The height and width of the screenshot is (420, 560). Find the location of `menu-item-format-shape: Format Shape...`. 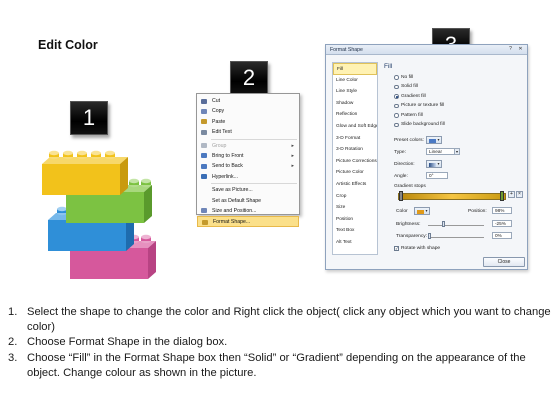

menu-item-format-shape: Format Shape... is located at coordinates (248, 221).